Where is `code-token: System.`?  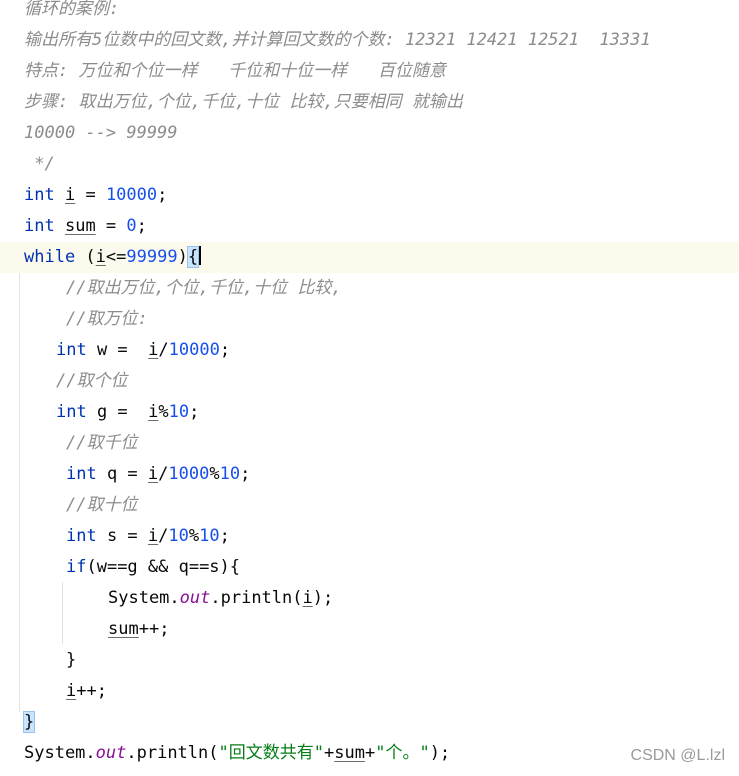 code-token: System. is located at coordinates (144, 598).